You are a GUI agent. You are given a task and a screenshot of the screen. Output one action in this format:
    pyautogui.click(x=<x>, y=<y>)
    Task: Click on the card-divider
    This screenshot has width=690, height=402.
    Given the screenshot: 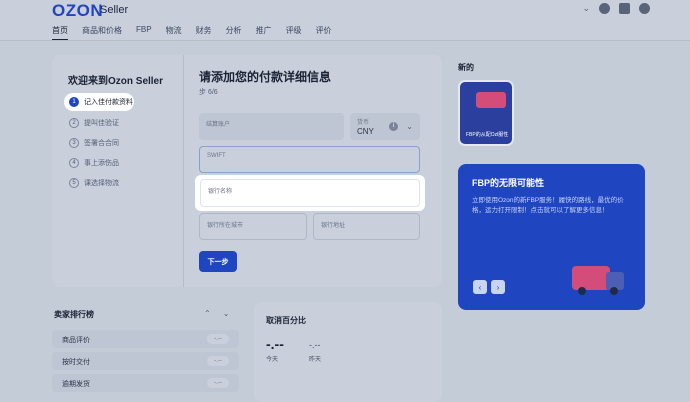 What is the action you would take?
    pyautogui.click(x=183, y=171)
    